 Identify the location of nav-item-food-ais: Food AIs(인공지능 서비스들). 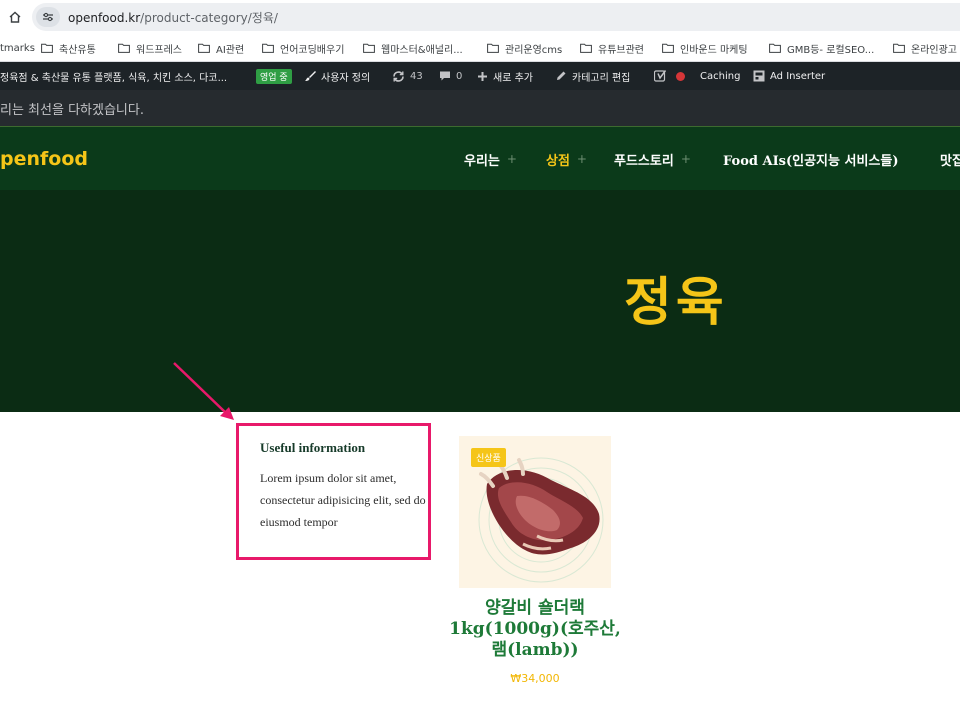
(810, 158).